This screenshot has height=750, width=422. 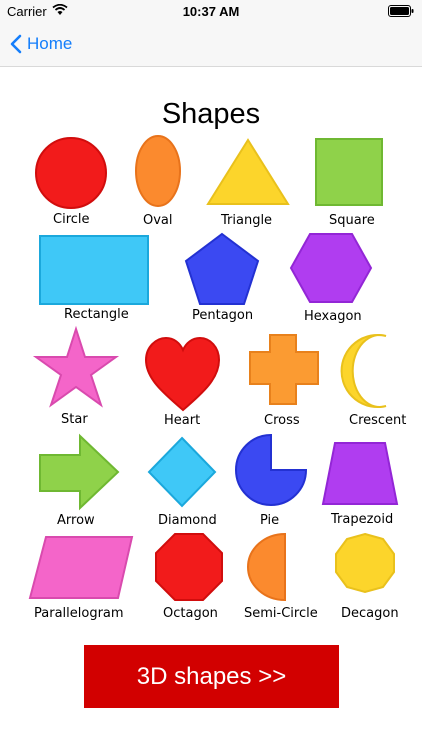 I want to click on label-octagon: Octagon, so click(x=190, y=613).